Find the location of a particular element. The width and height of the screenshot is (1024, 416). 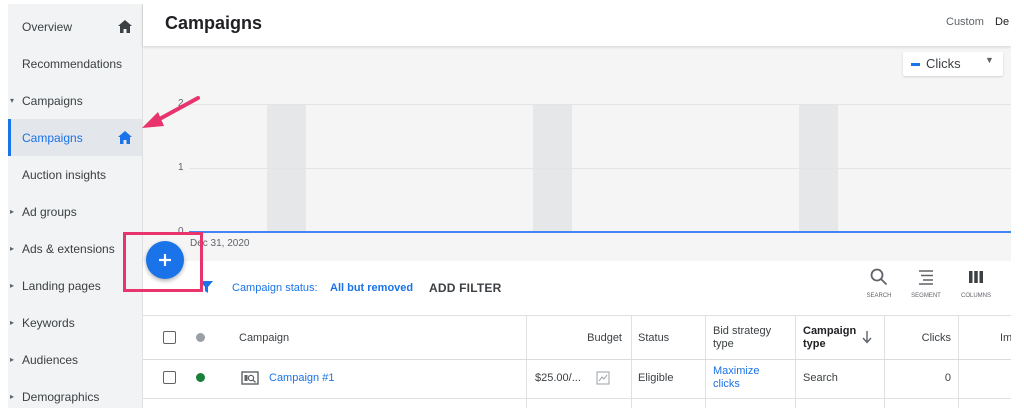

row-checkbox is located at coordinates (169, 377).